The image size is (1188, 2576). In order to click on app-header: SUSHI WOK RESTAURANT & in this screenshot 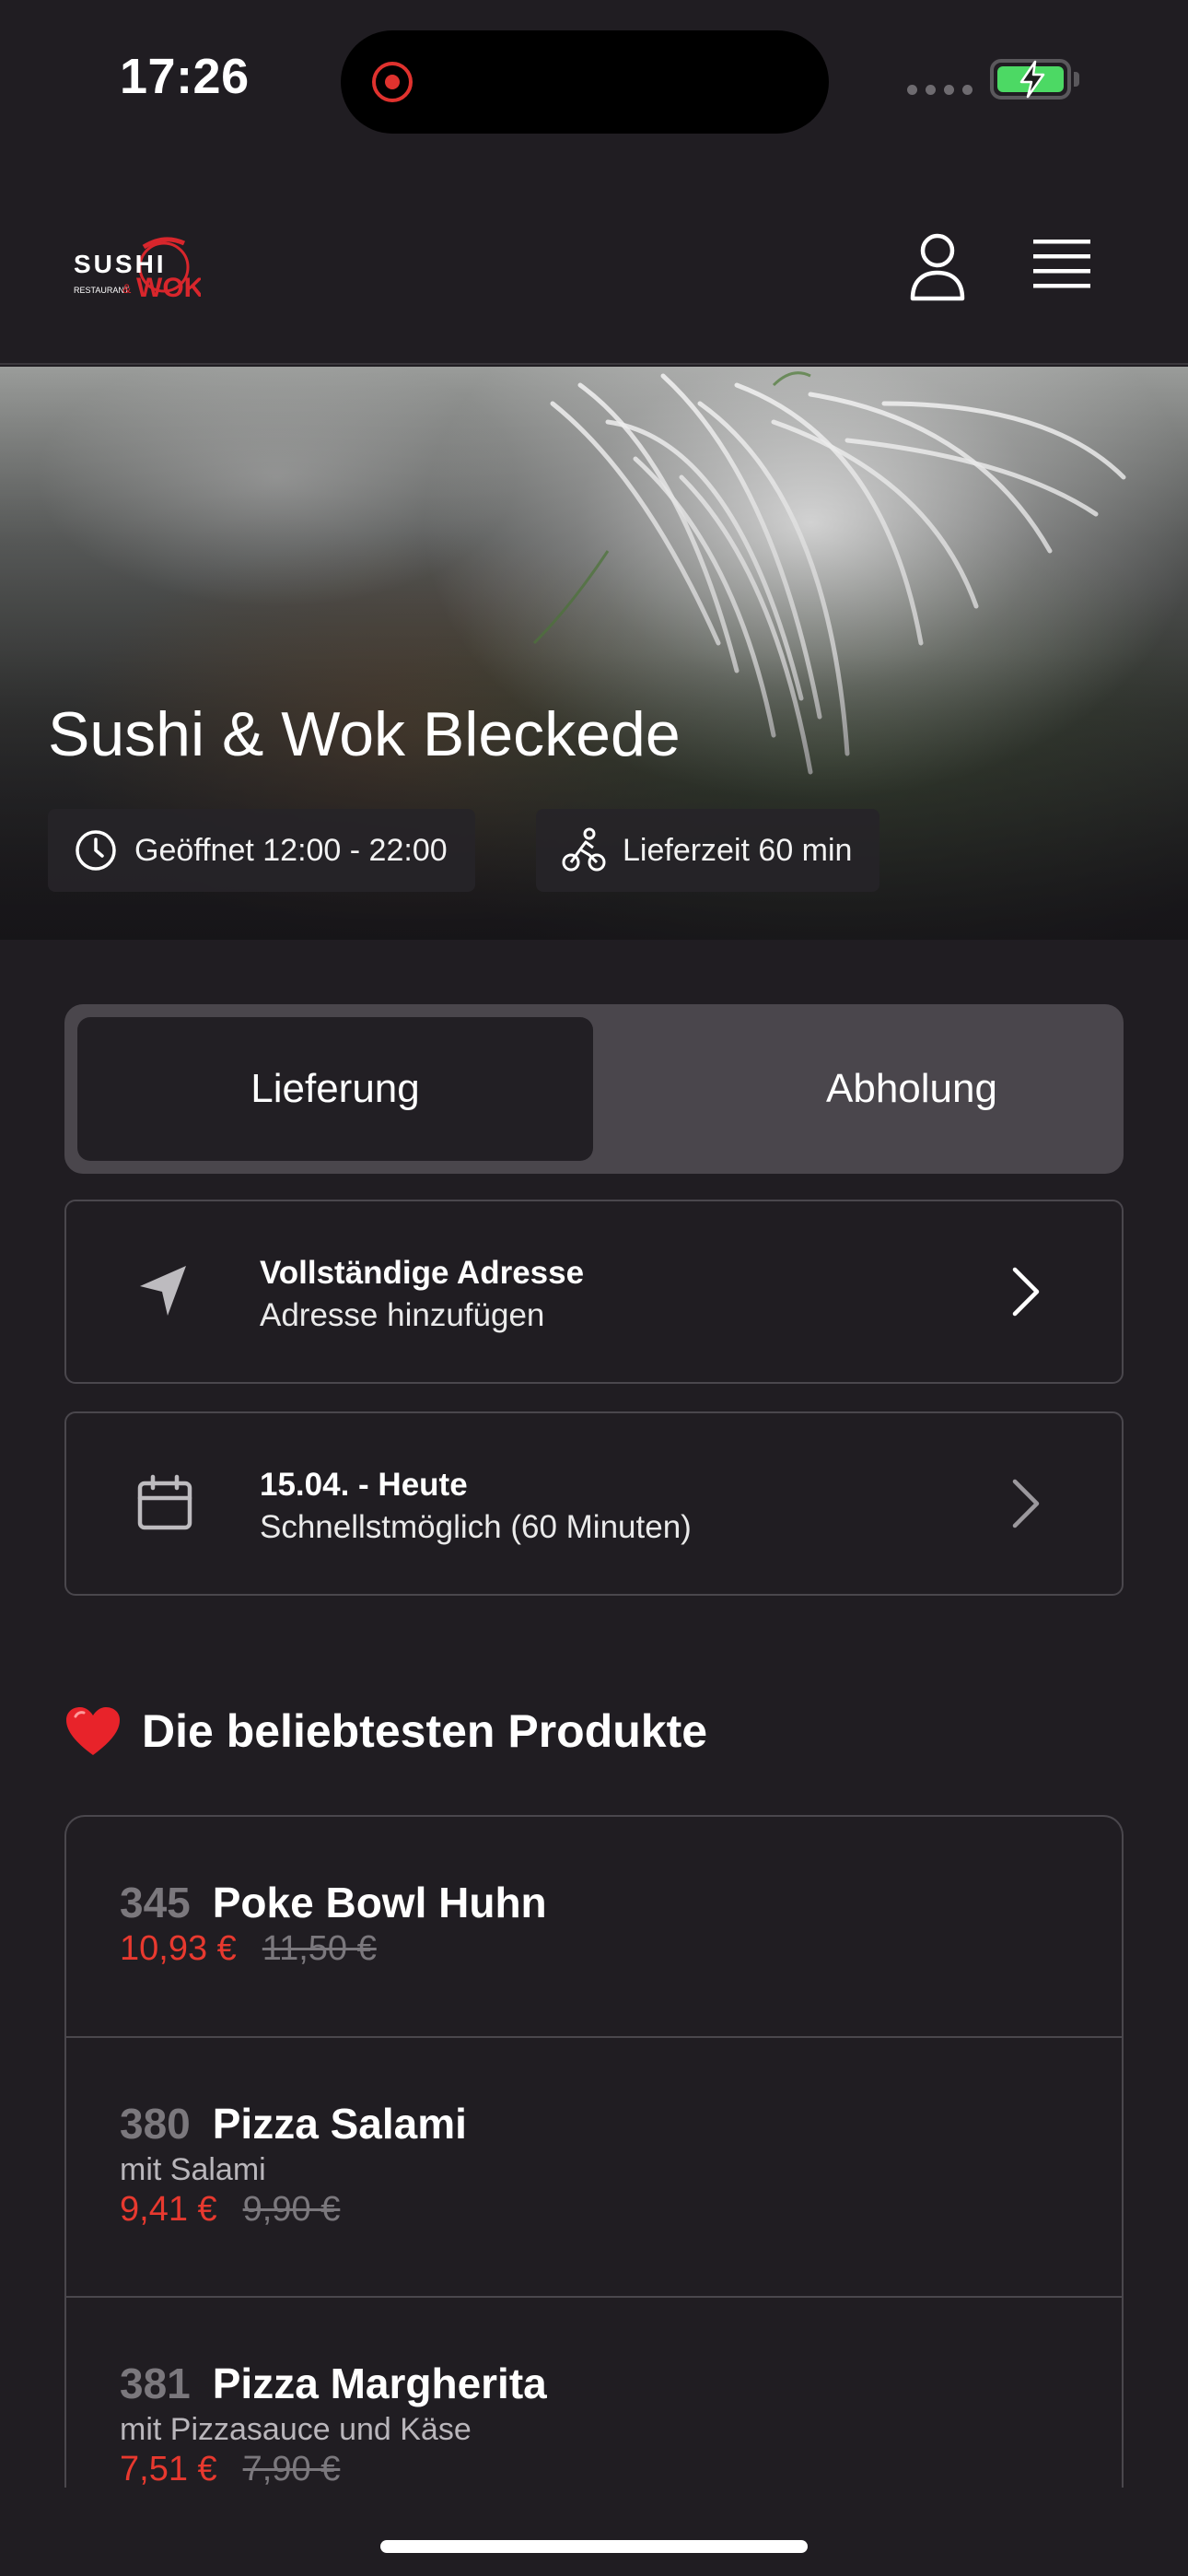, I will do `click(594, 274)`.